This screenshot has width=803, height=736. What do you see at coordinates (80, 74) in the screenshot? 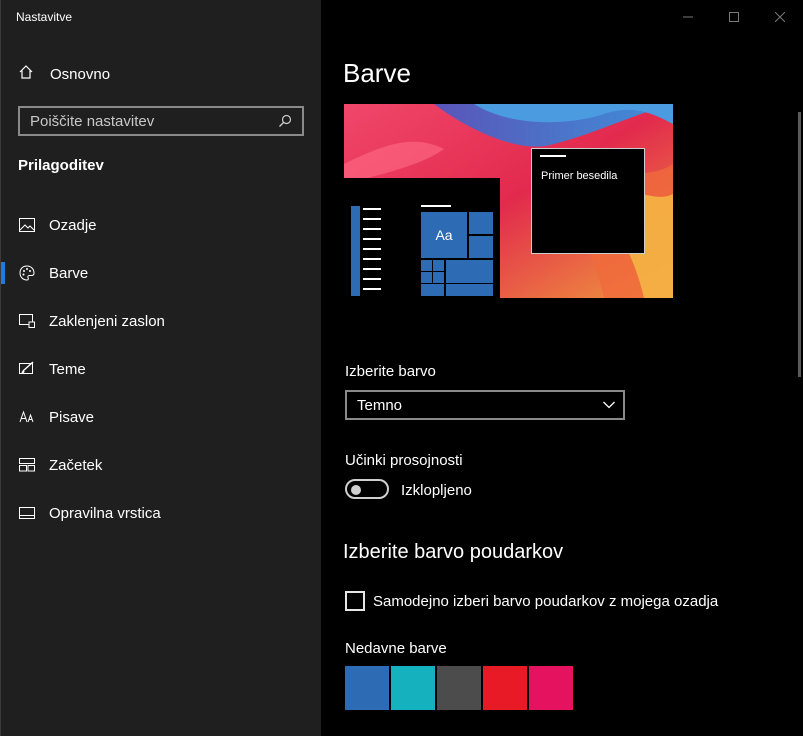
I see `home-label: Osnovno` at bounding box center [80, 74].